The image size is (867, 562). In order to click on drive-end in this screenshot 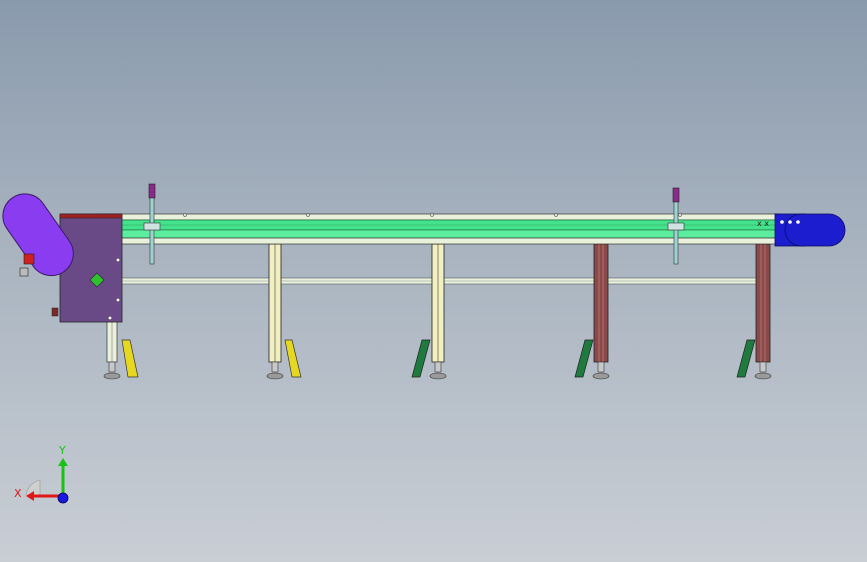, I will do `click(61, 254)`.